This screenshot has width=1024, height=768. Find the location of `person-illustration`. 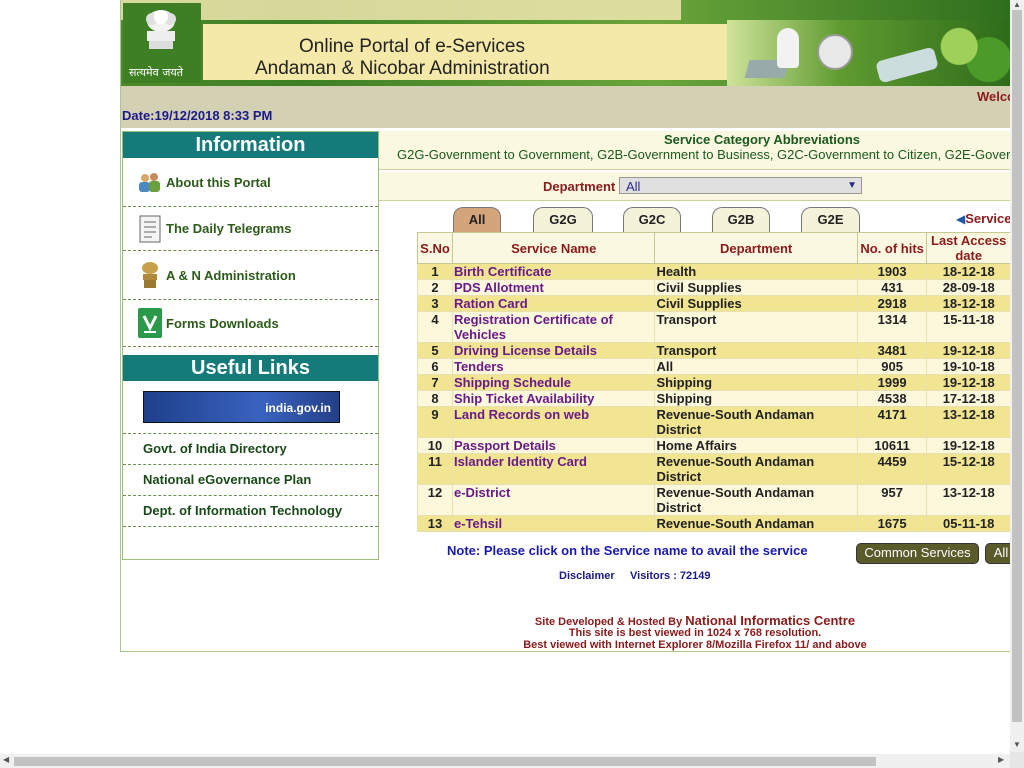

person-illustration is located at coordinates (788, 48).